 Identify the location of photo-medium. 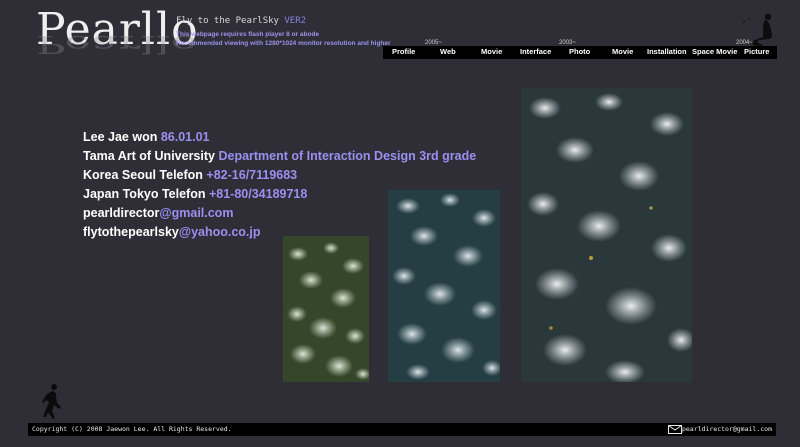
(444, 286).